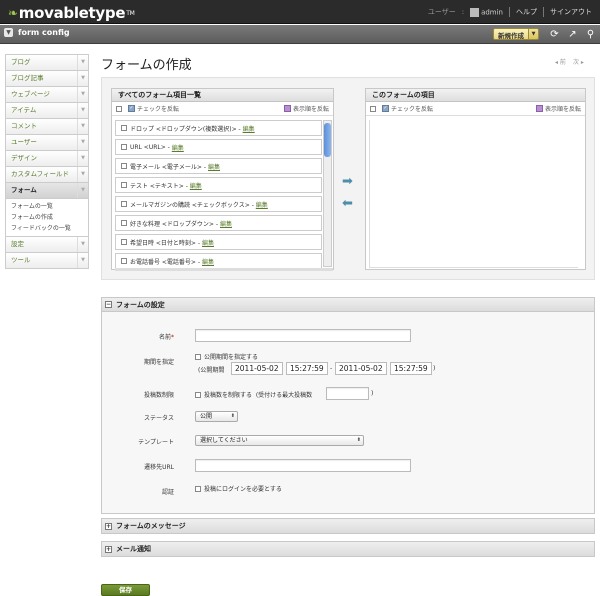  Describe the element at coordinates (47, 175) in the screenshot. I see `sidebar-item-custom-fields: カスタムフィールド ▼` at that location.